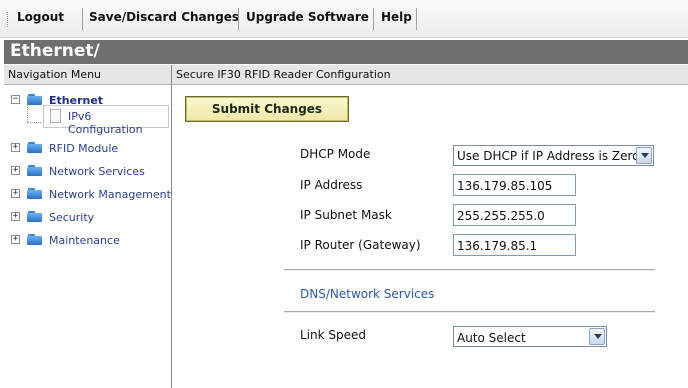 The width and height of the screenshot is (688, 388). Describe the element at coordinates (360, 245) in the screenshot. I see `router-gateway-label: IP Router (Gateway)` at that location.